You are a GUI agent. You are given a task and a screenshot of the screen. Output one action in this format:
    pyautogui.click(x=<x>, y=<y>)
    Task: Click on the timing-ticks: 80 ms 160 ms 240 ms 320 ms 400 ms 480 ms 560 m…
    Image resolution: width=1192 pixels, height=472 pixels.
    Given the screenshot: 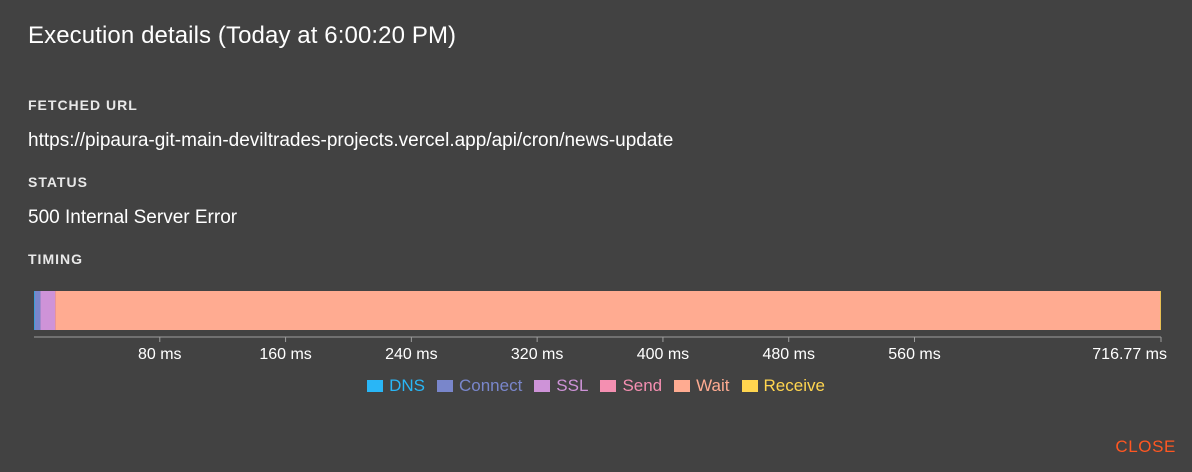 What is the action you would take?
    pyautogui.click(x=652, y=350)
    